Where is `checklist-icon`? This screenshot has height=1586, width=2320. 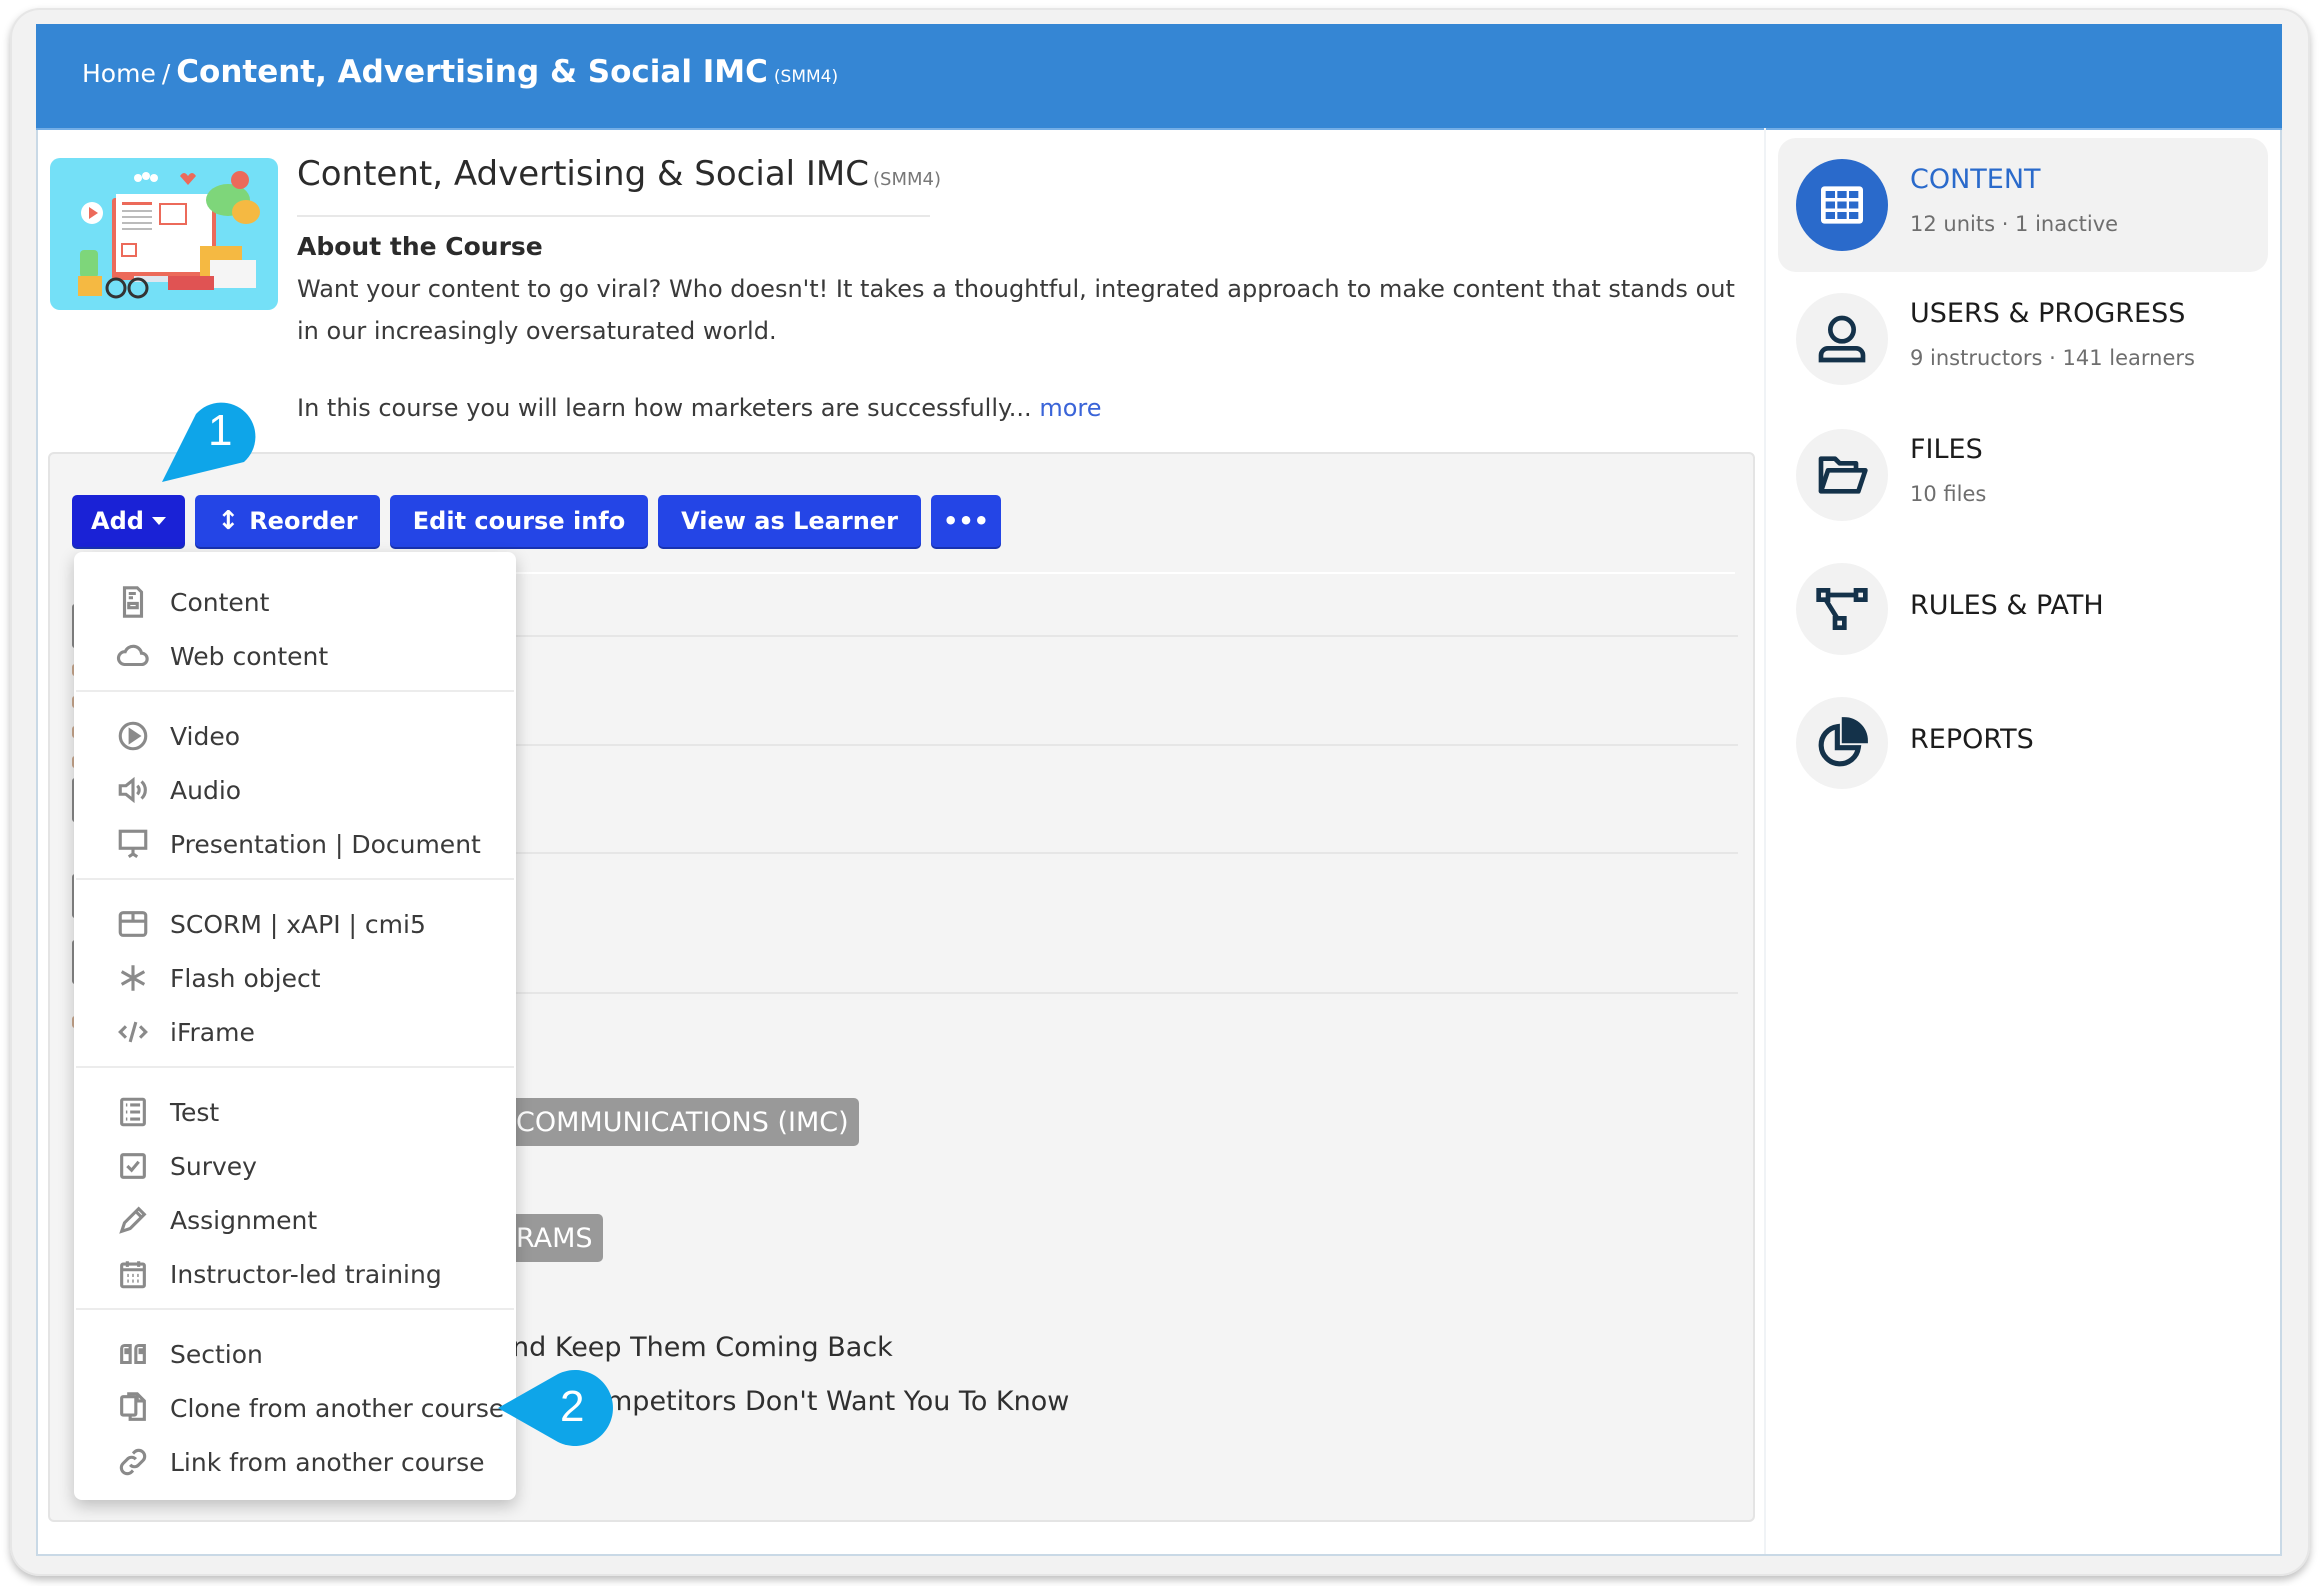 checklist-icon is located at coordinates (133, 1112).